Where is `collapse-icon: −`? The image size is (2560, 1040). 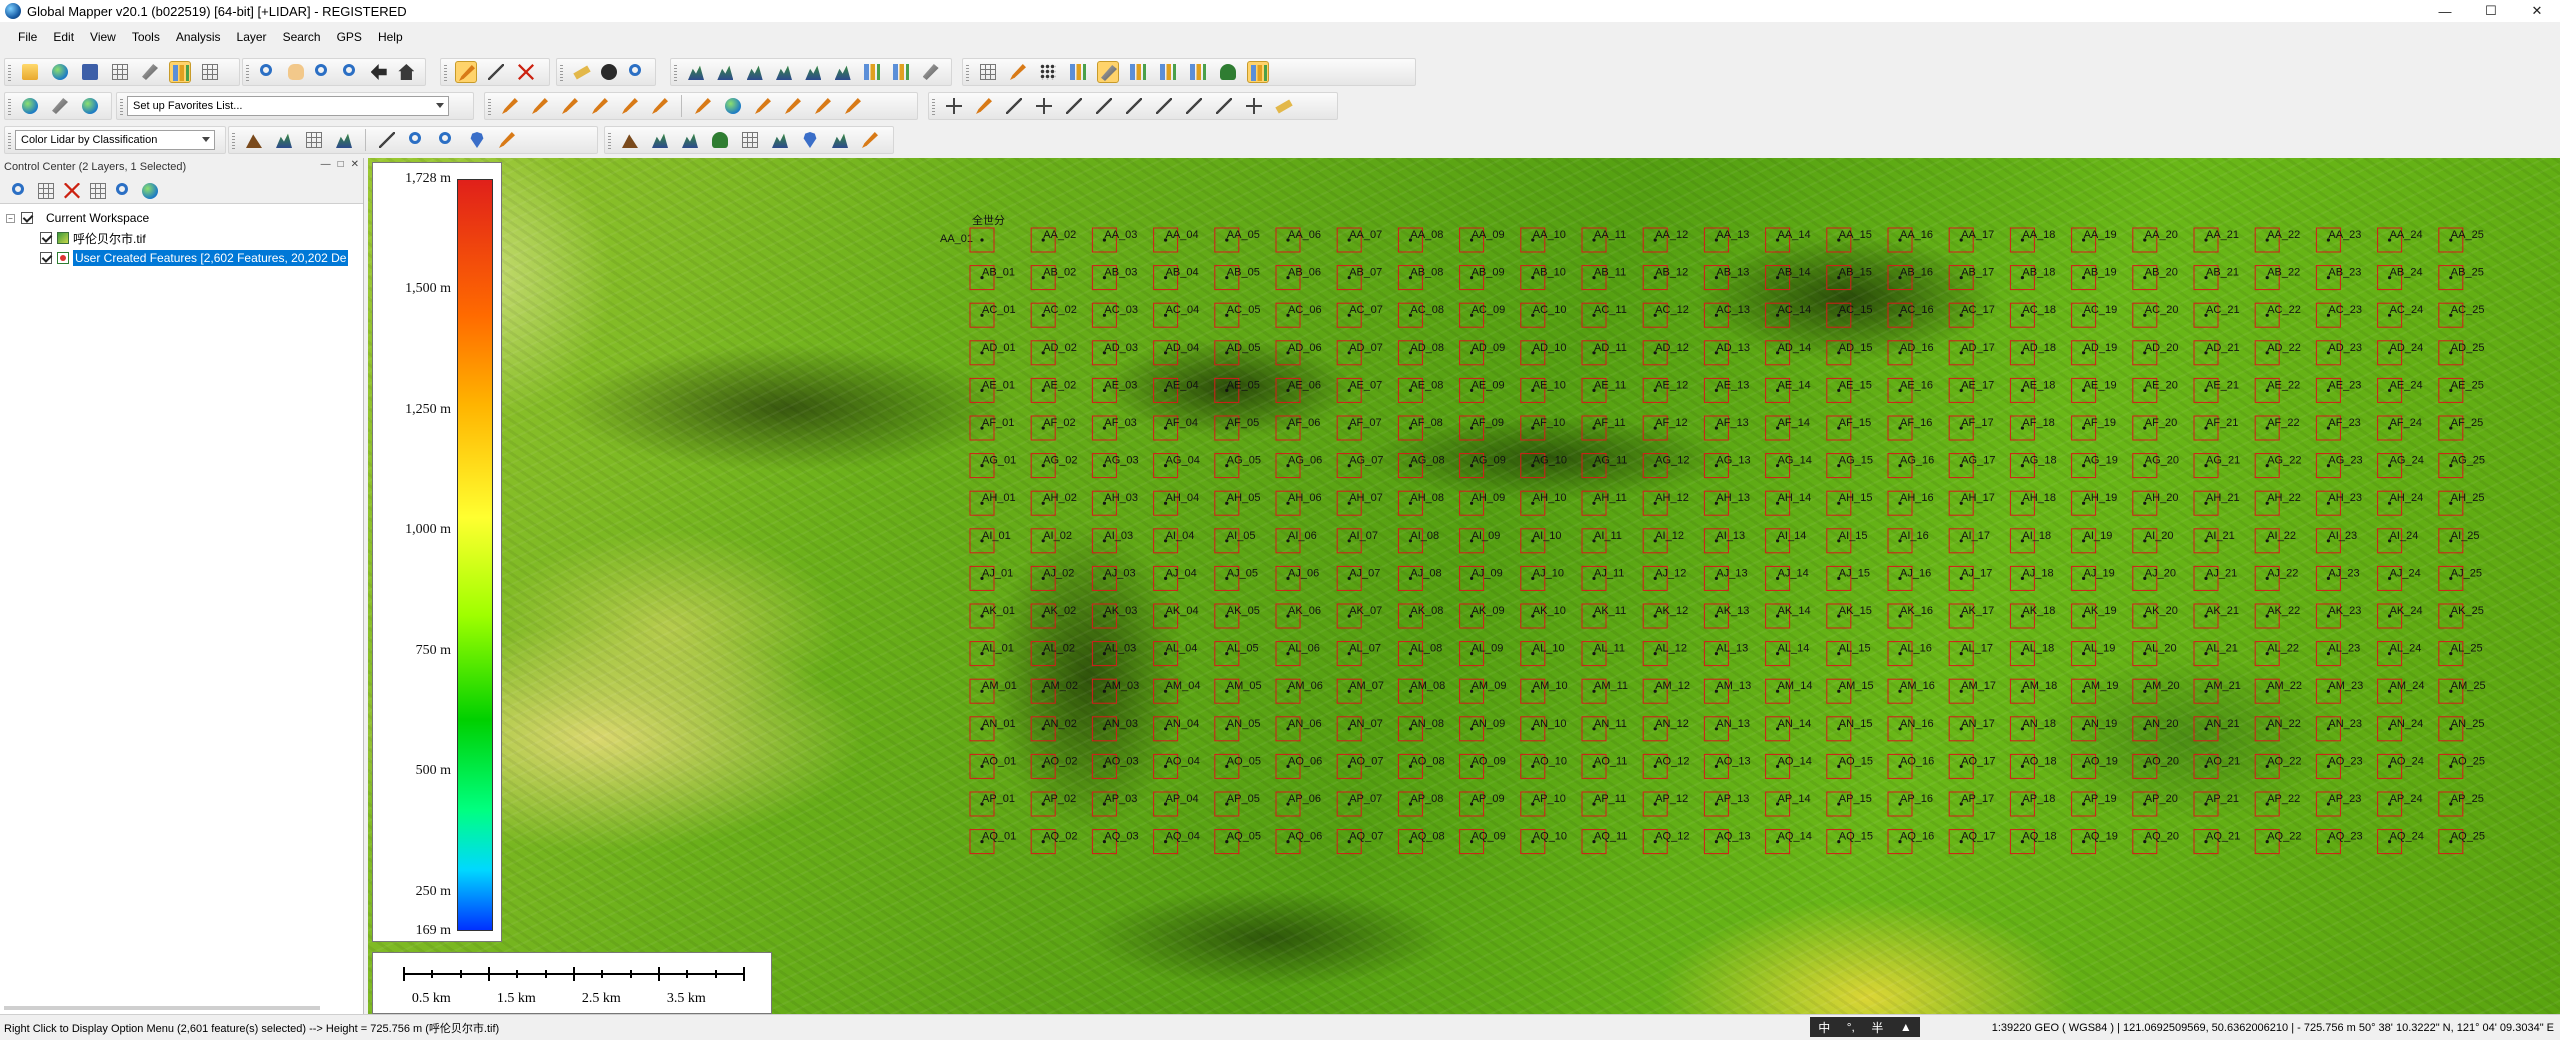 collapse-icon: − is located at coordinates (10, 218).